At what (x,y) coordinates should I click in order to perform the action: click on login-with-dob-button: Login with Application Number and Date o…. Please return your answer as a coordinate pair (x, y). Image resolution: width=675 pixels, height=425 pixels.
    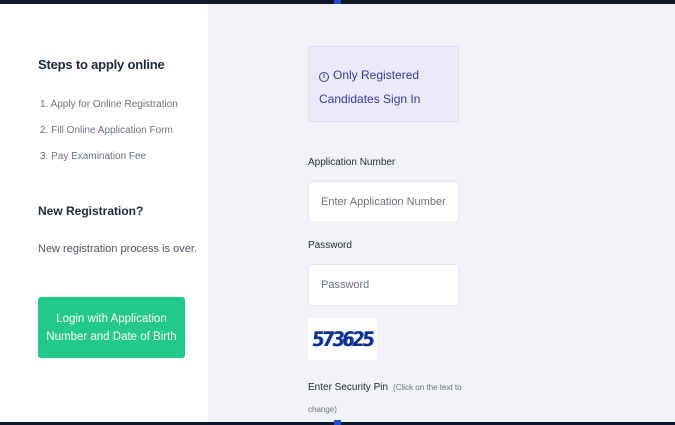
    Looking at the image, I should click on (111, 327).